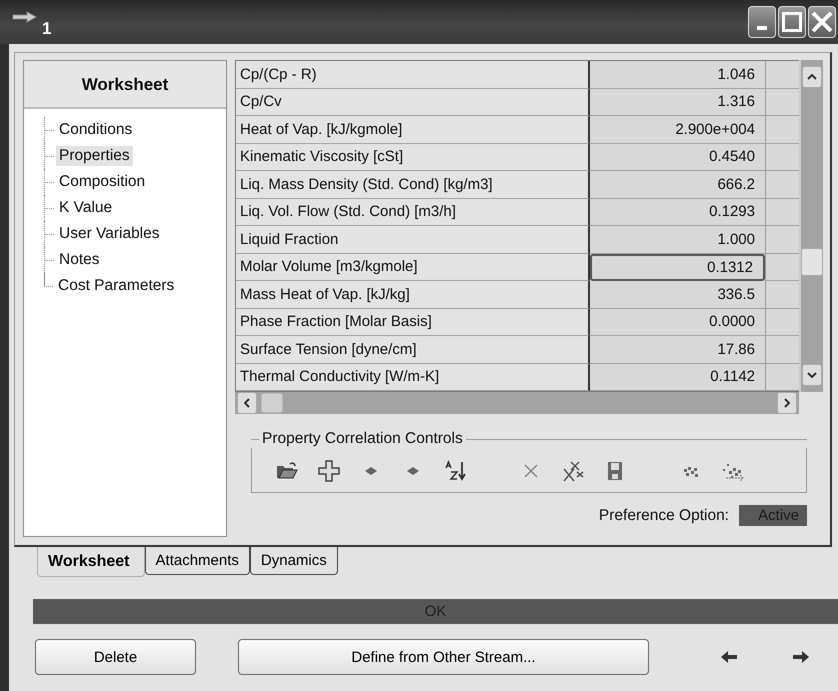  I want to click on minimize-icon, so click(762, 28).